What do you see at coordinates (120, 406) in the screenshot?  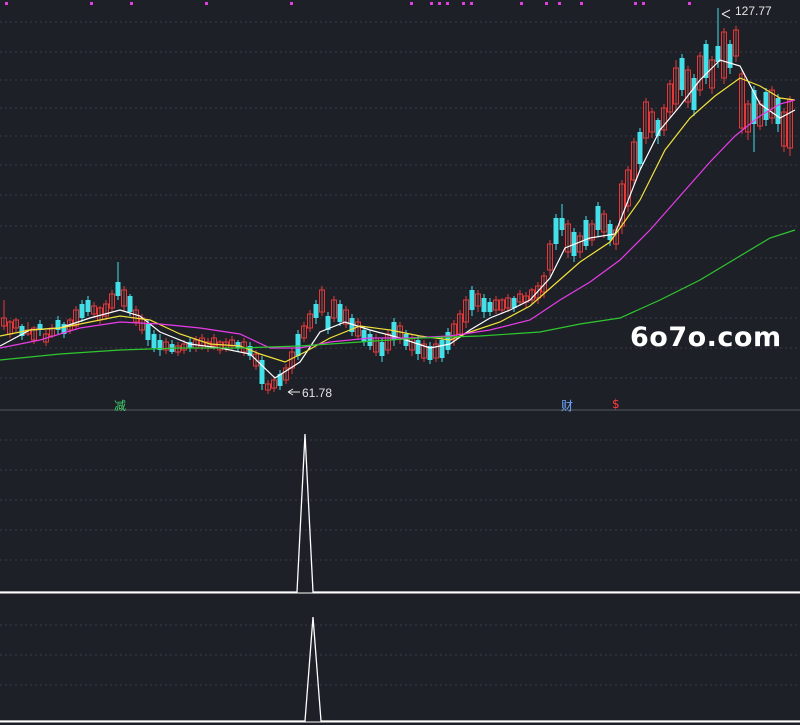 I see `signal-marker-jian: 减` at bounding box center [120, 406].